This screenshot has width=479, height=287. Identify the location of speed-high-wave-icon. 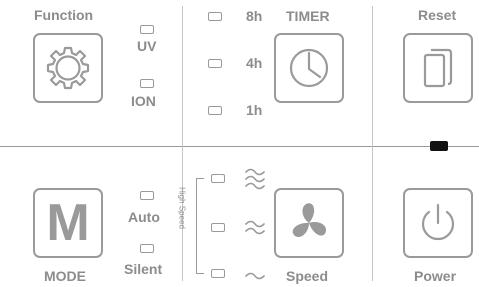
(255, 179).